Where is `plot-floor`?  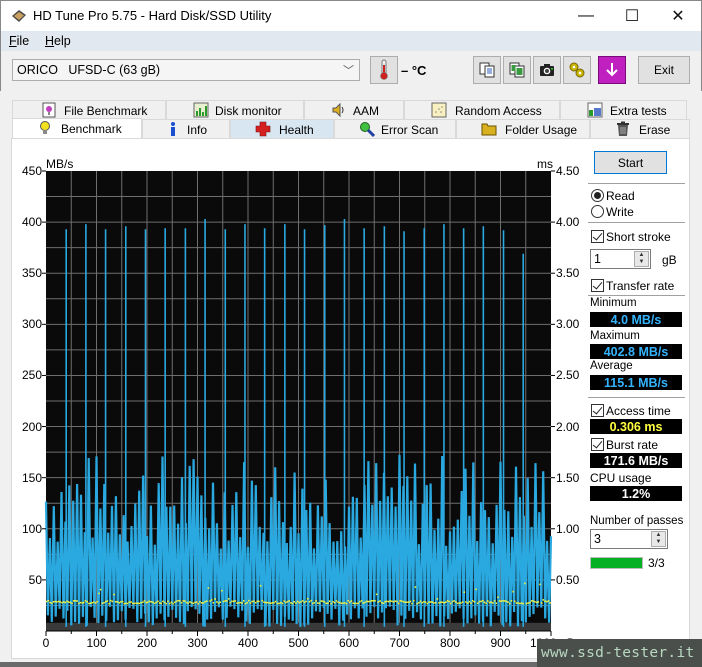
plot-floor is located at coordinates (298, 626).